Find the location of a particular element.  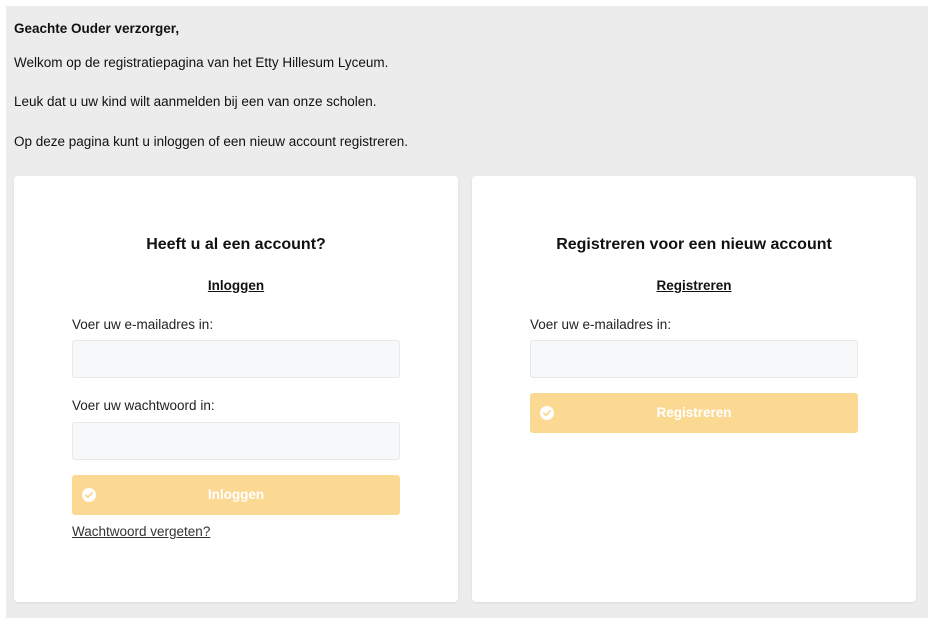

greeting: Geachte Ouder verzorger, is located at coordinates (97, 28).